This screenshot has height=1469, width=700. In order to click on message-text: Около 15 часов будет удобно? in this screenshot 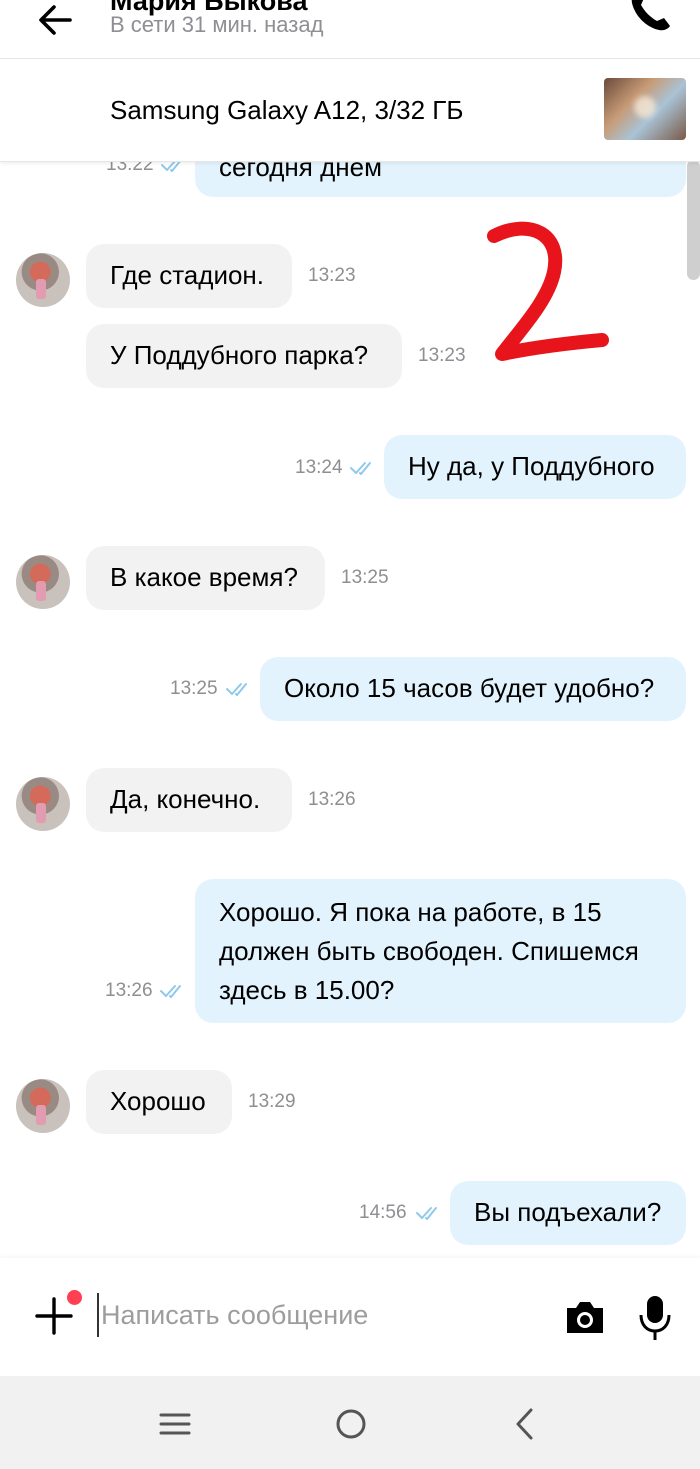, I will do `click(469, 688)`.